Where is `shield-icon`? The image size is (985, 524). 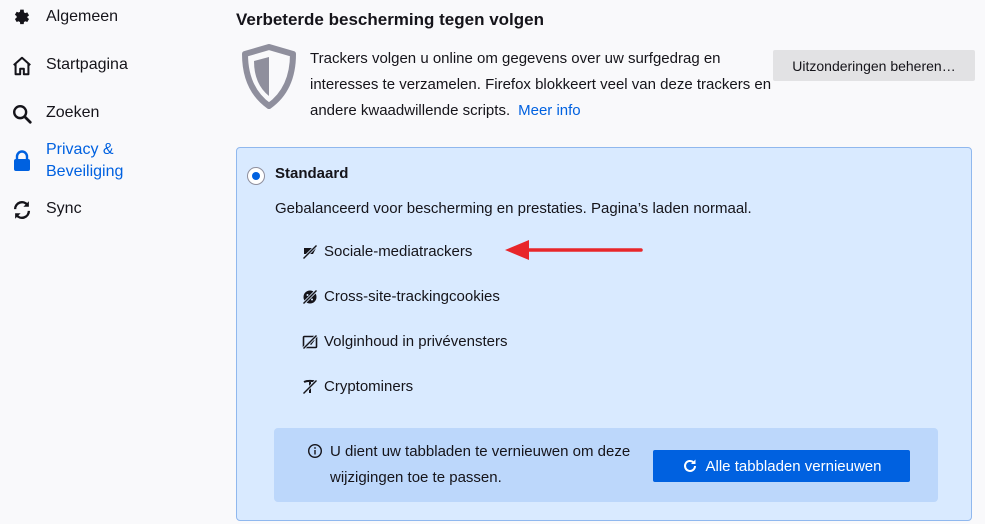
shield-icon is located at coordinates (269, 77).